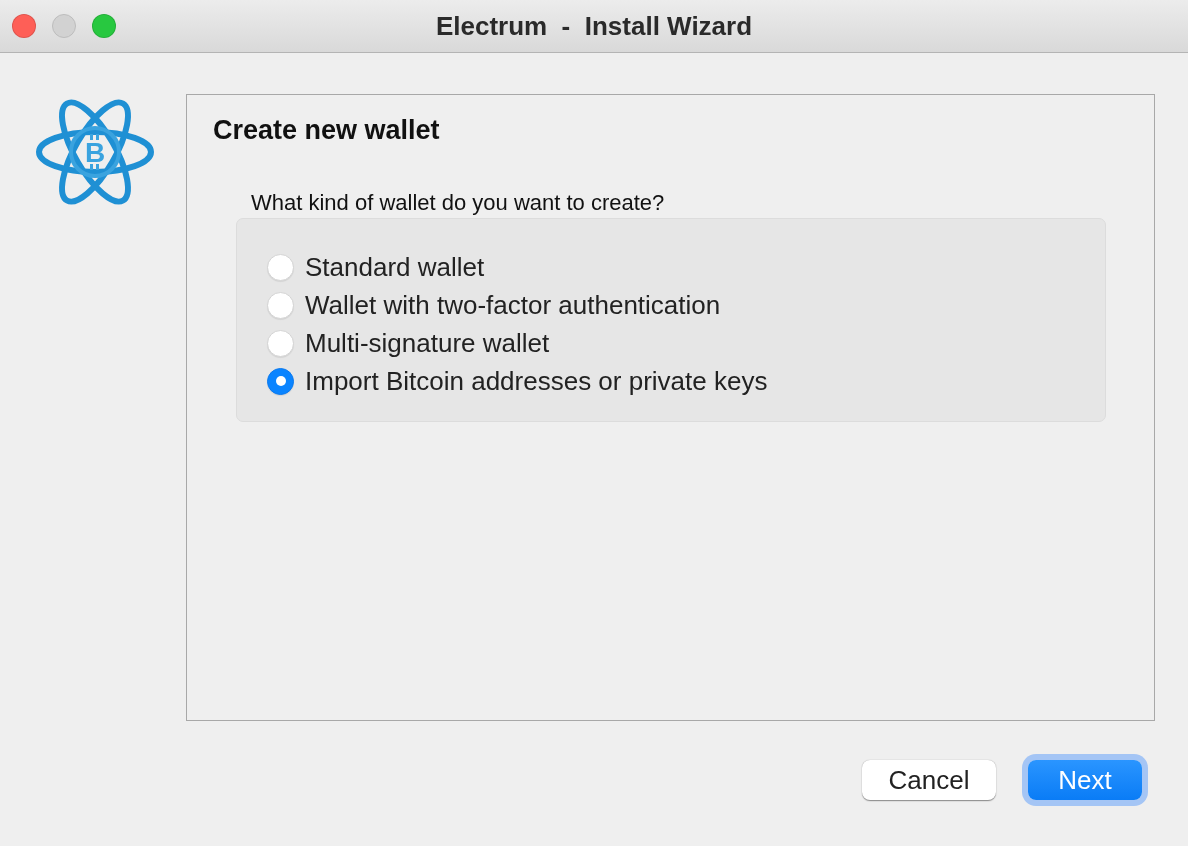 The height and width of the screenshot is (846, 1188). Describe the element at coordinates (929, 780) in the screenshot. I see `cancel-button: Cancel` at that location.